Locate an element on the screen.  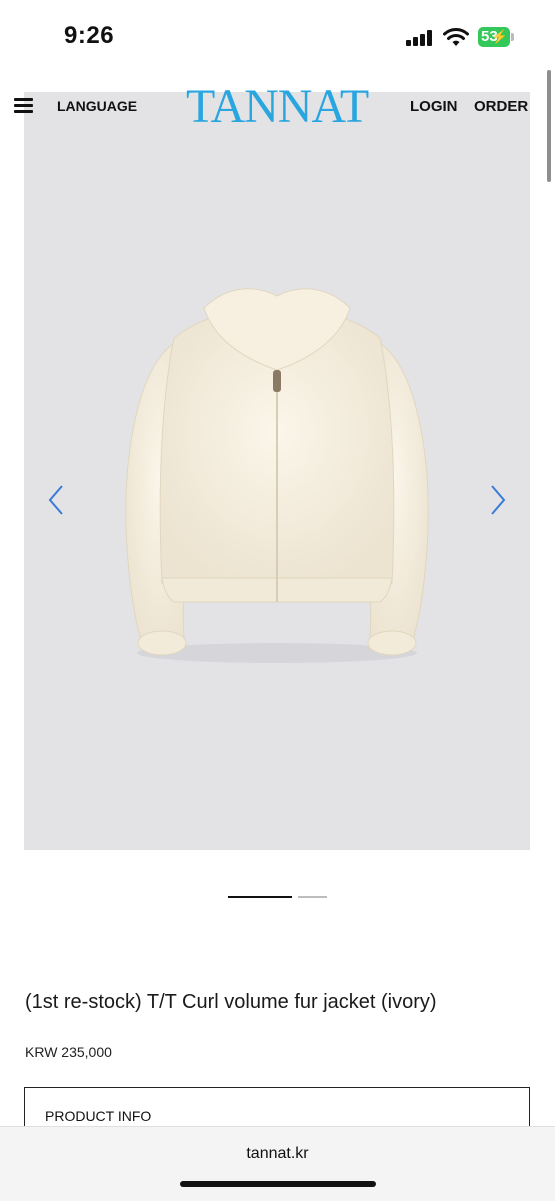
product-info-label: PRODUCT INFO is located at coordinates (98, 1116).